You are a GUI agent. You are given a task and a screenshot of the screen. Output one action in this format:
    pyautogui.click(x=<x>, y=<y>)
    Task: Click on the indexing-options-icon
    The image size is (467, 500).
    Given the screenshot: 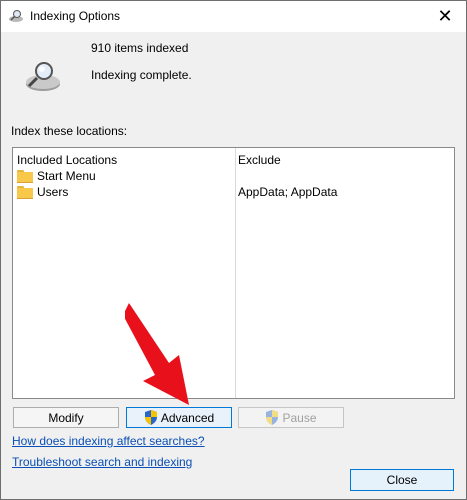 What is the action you would take?
    pyautogui.click(x=16, y=16)
    